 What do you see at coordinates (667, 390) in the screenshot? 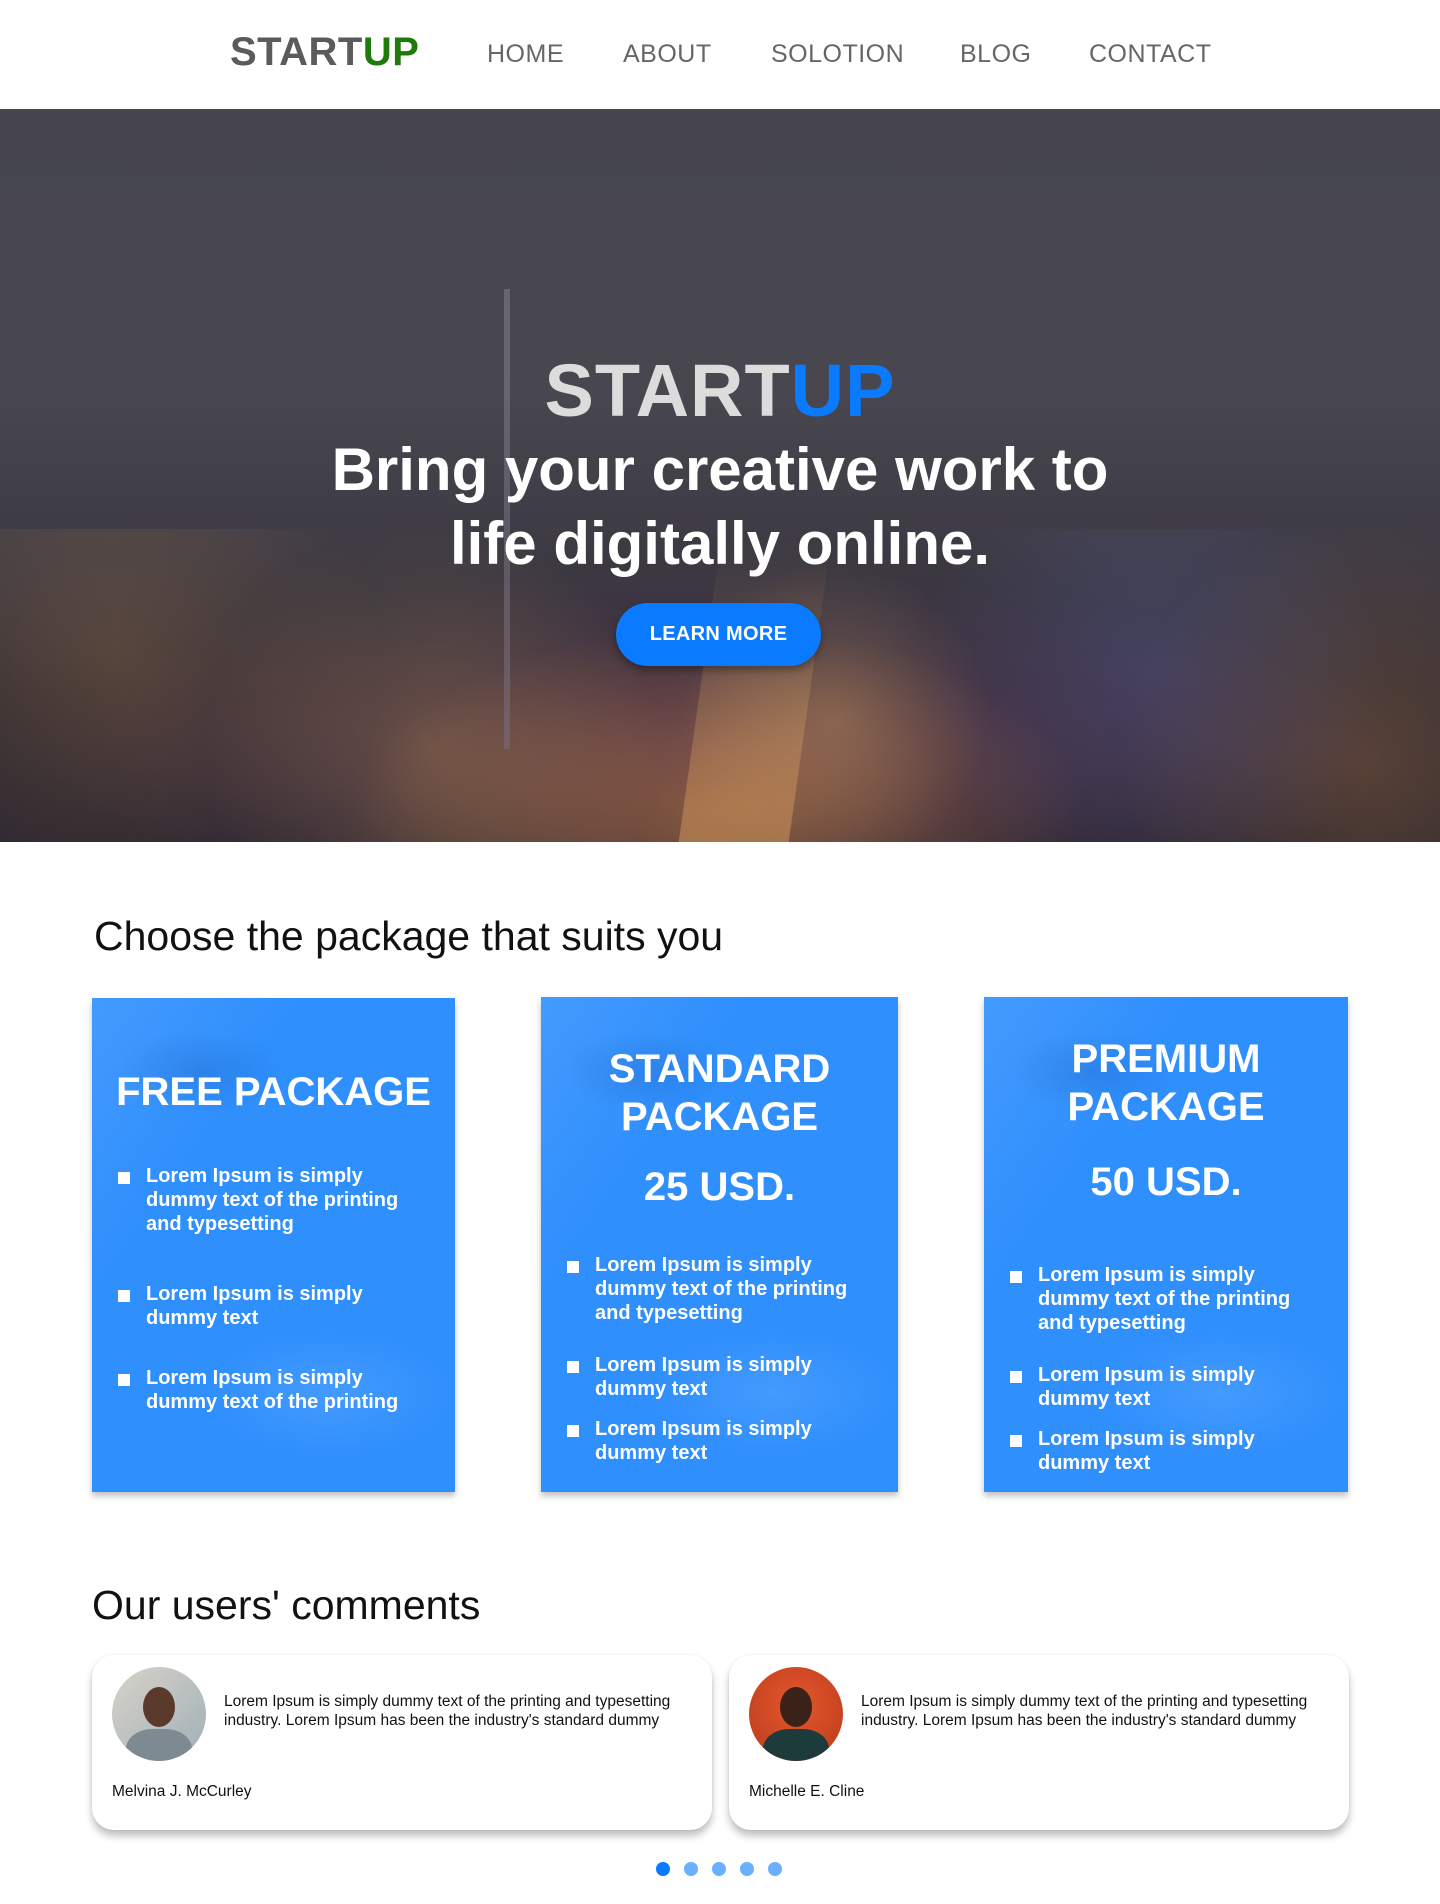
I see `hero-title-start: START` at bounding box center [667, 390].